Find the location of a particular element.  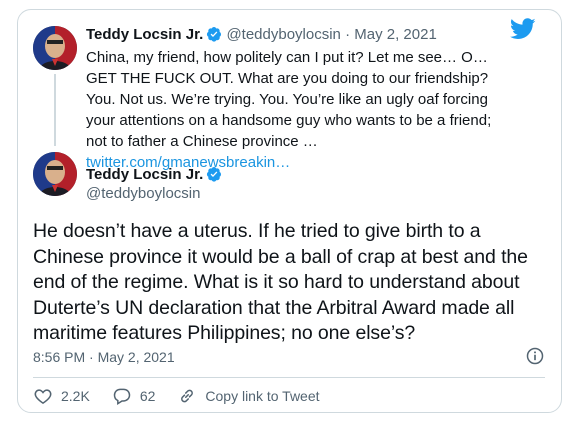

reply-button: 62 is located at coordinates (134, 396).